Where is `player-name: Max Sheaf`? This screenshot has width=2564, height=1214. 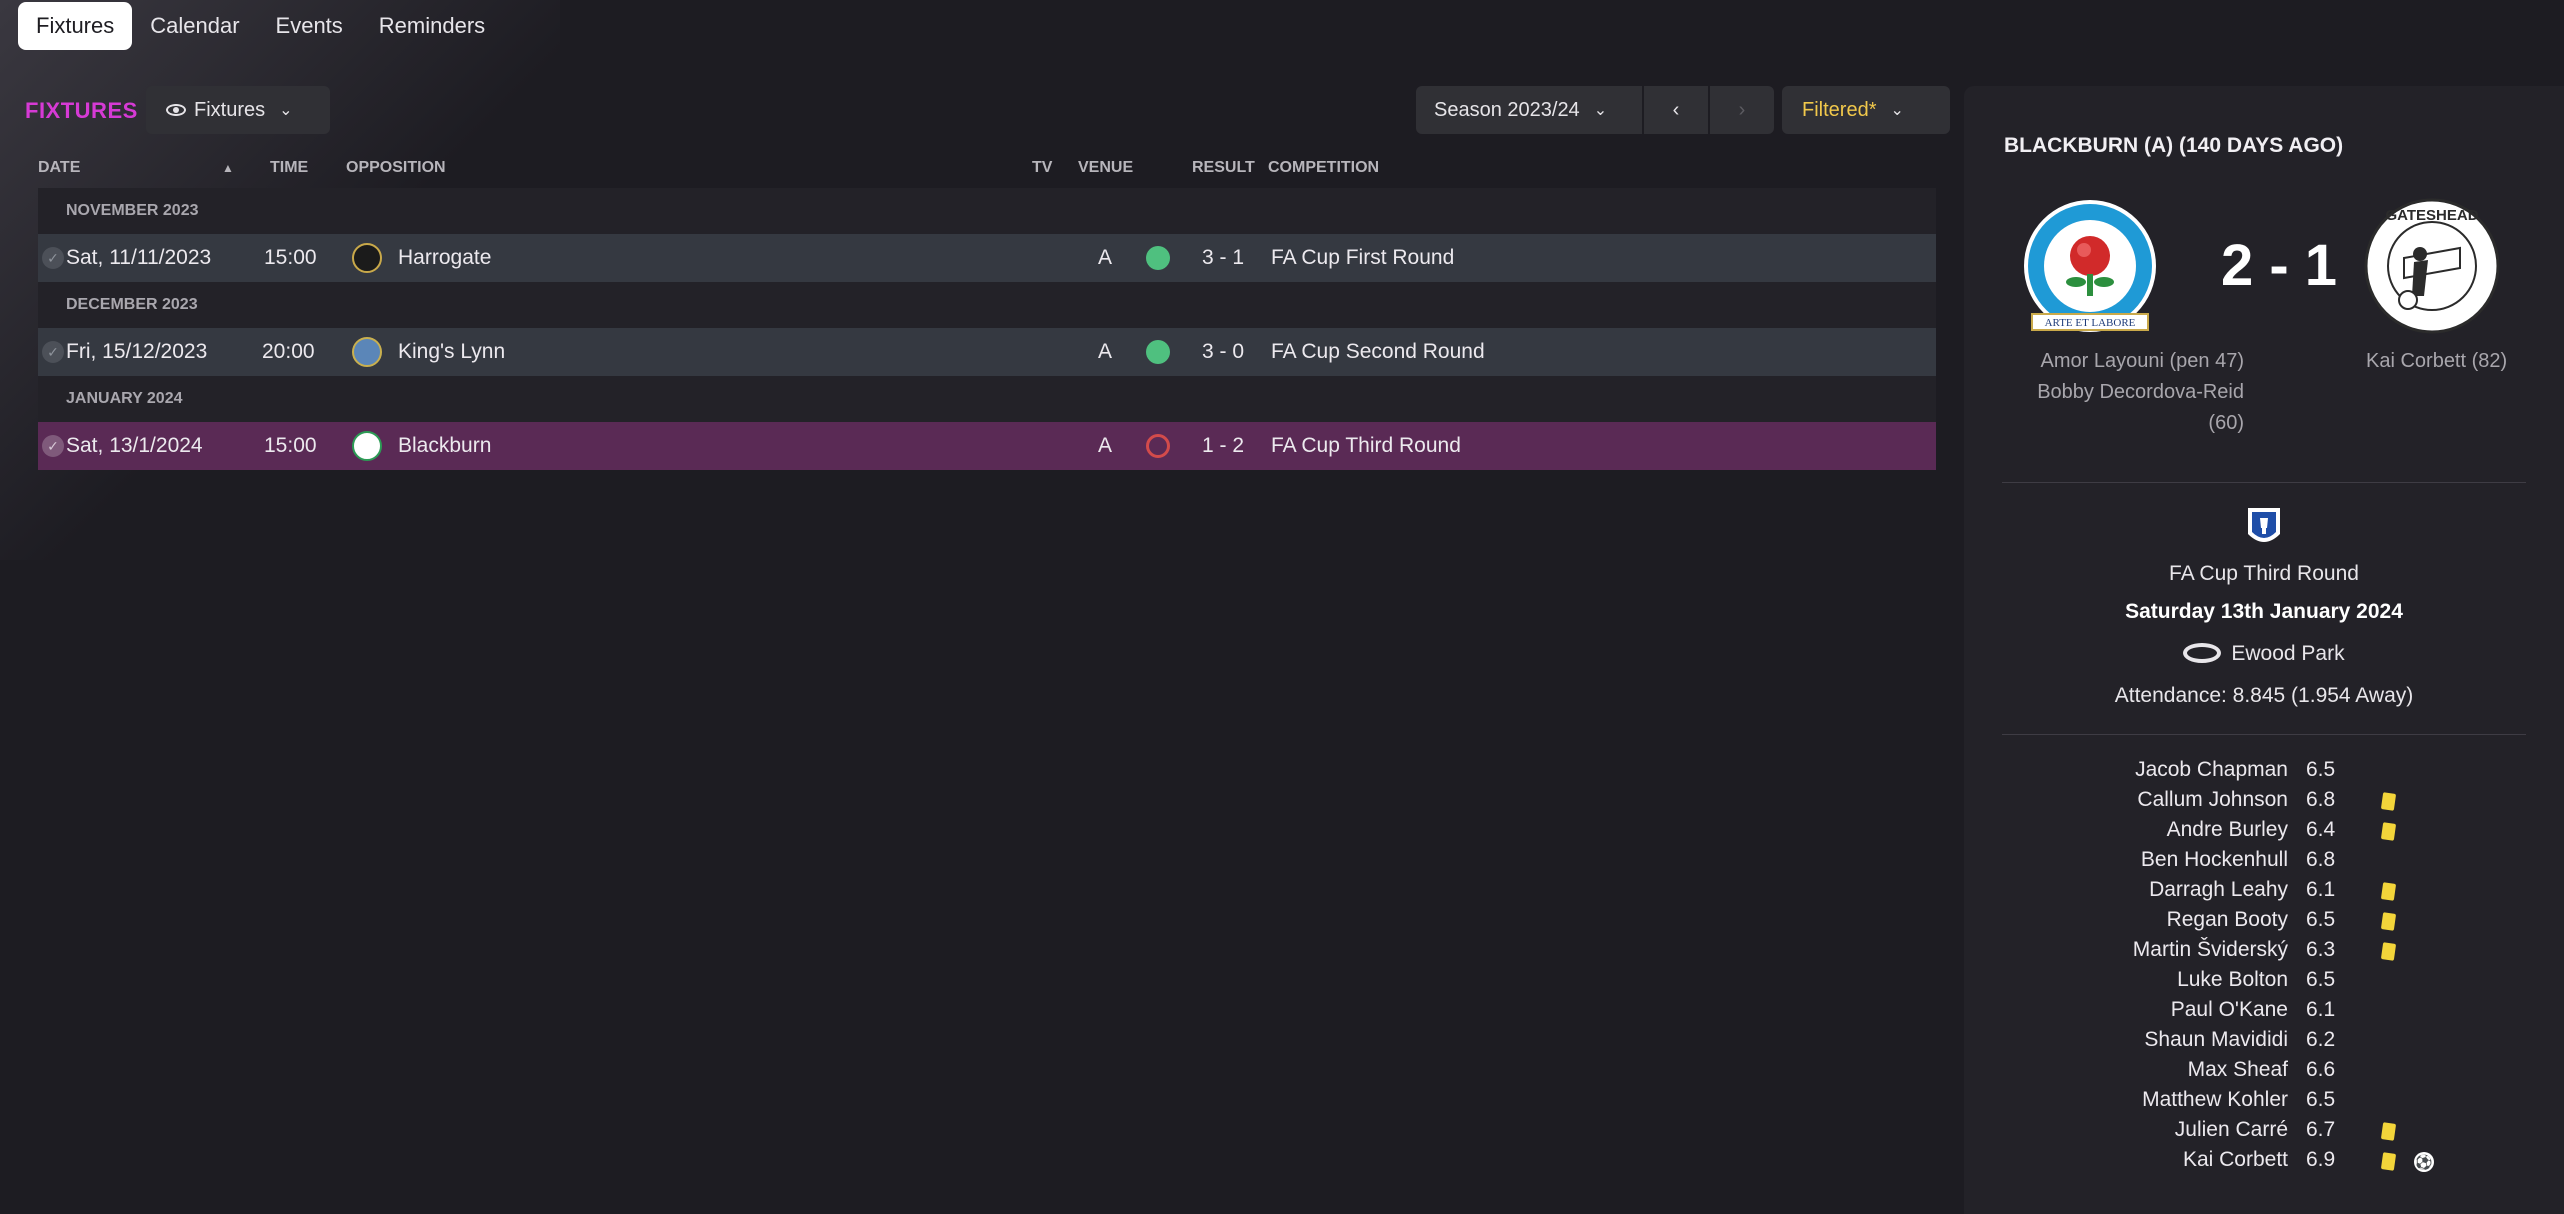
player-name: Max Sheaf is located at coordinates (2238, 1070).